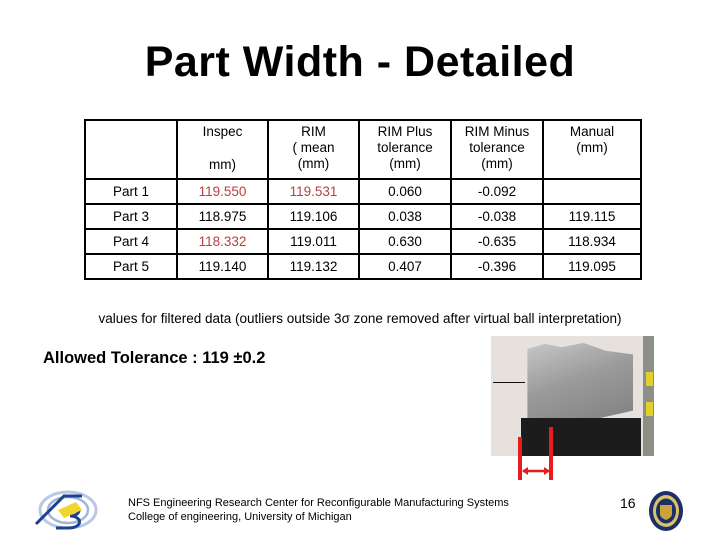 The image size is (720, 540). What do you see at coordinates (628, 503) in the screenshot?
I see `page-number: 16` at bounding box center [628, 503].